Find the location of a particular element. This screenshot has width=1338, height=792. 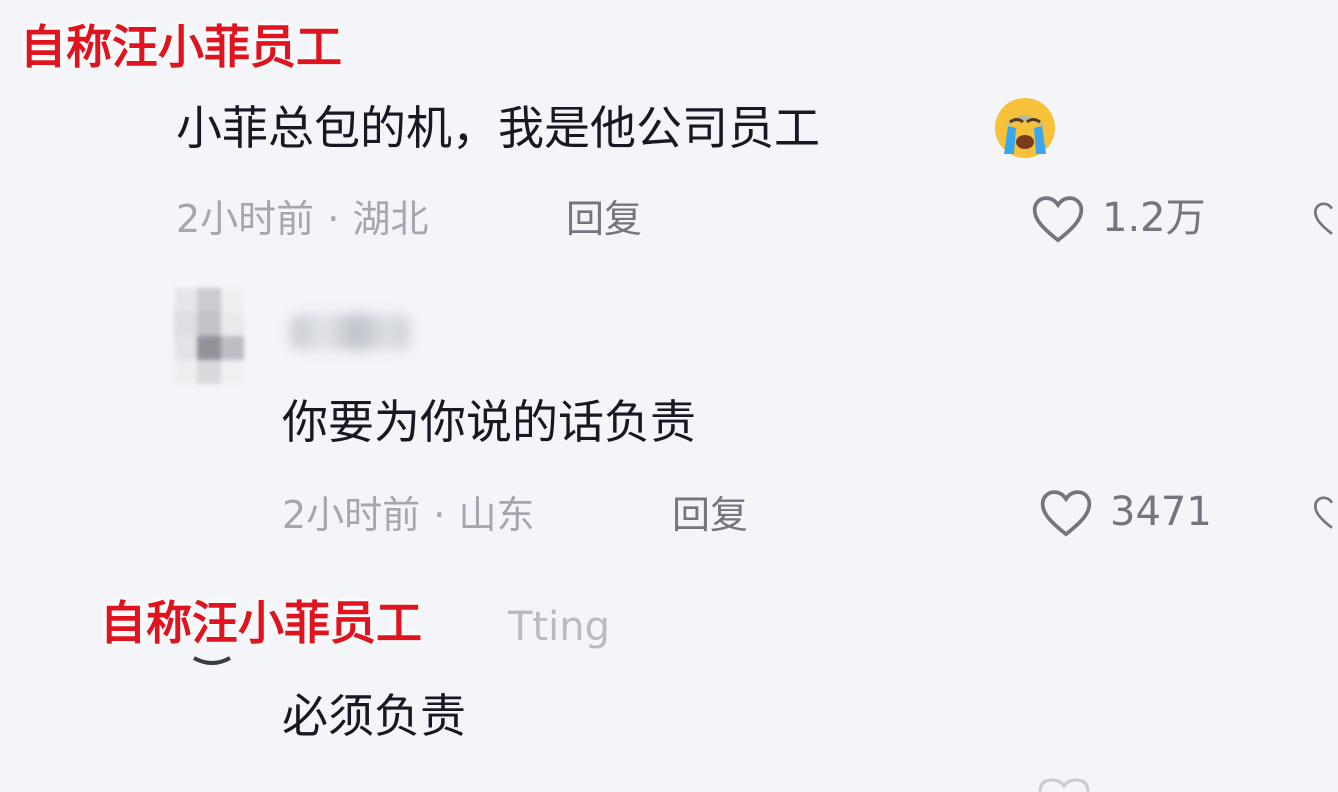

like-count: 3471 is located at coordinates (1161, 512).